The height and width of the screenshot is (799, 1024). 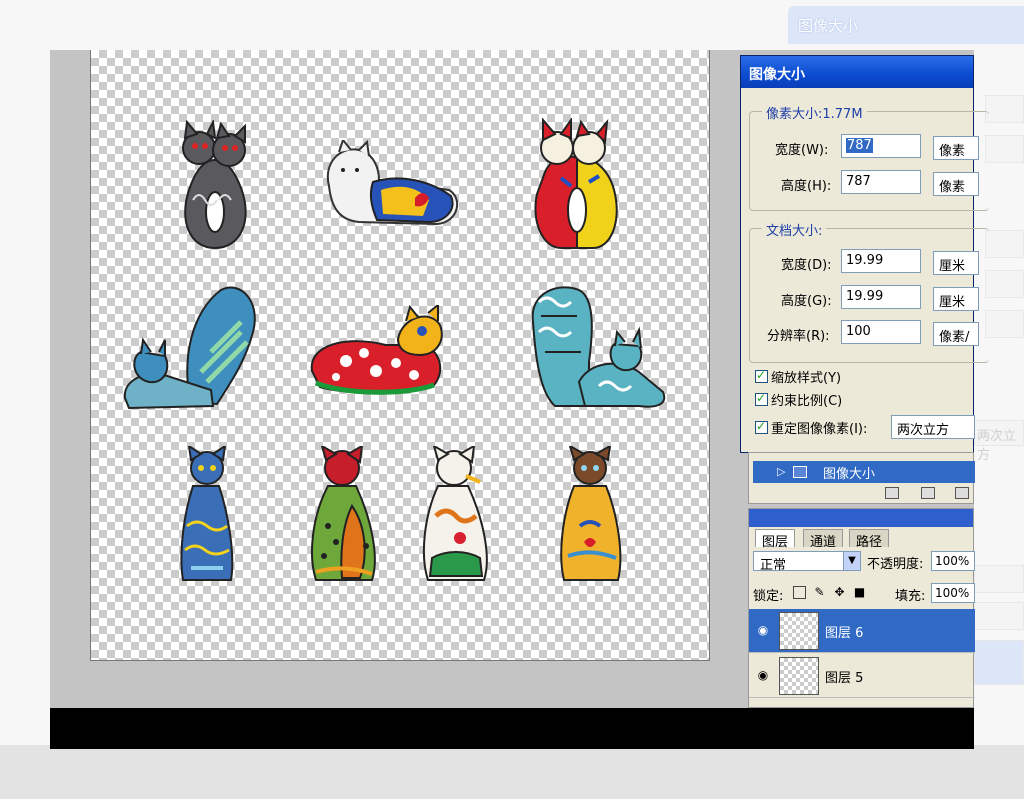 What do you see at coordinates (892, 493) in the screenshot?
I see `new-document-from-state-icon` at bounding box center [892, 493].